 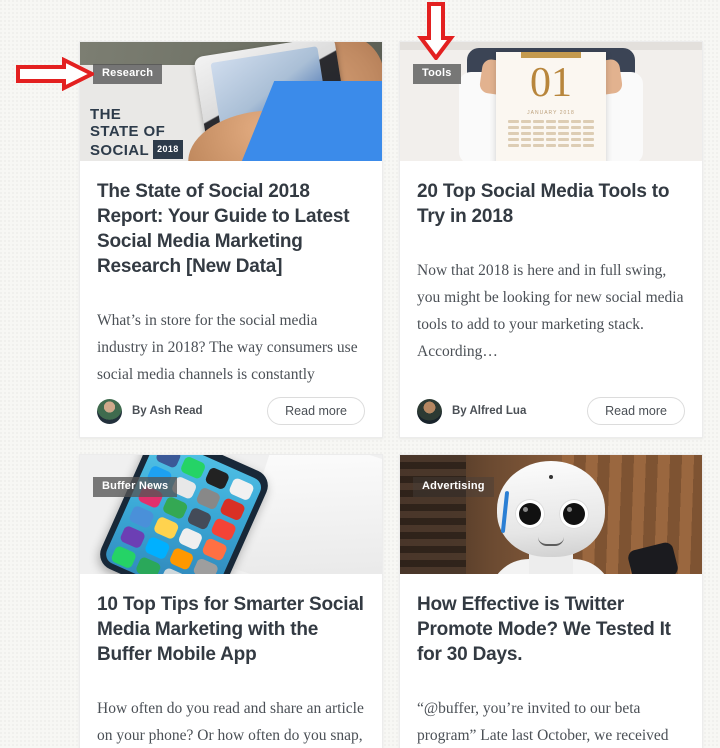 What do you see at coordinates (106, 114) in the screenshot?
I see `overlay-line-1: THE` at bounding box center [106, 114].